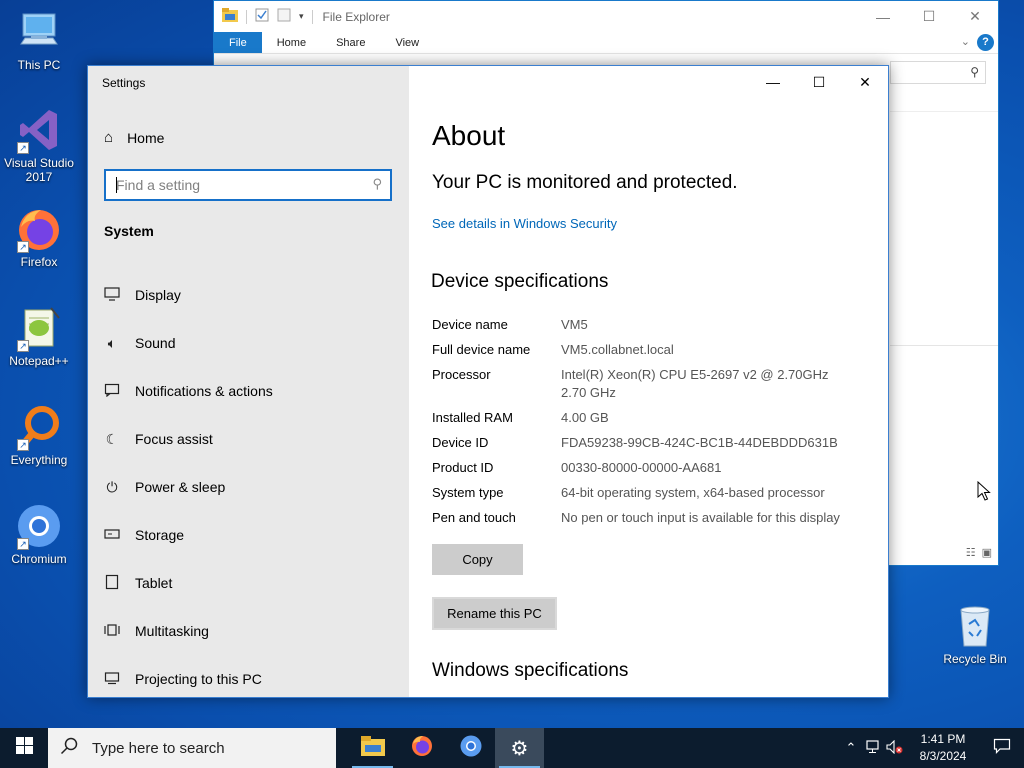  I want to click on nav-item-projecting: Projecting to this PC, so click(188, 676).